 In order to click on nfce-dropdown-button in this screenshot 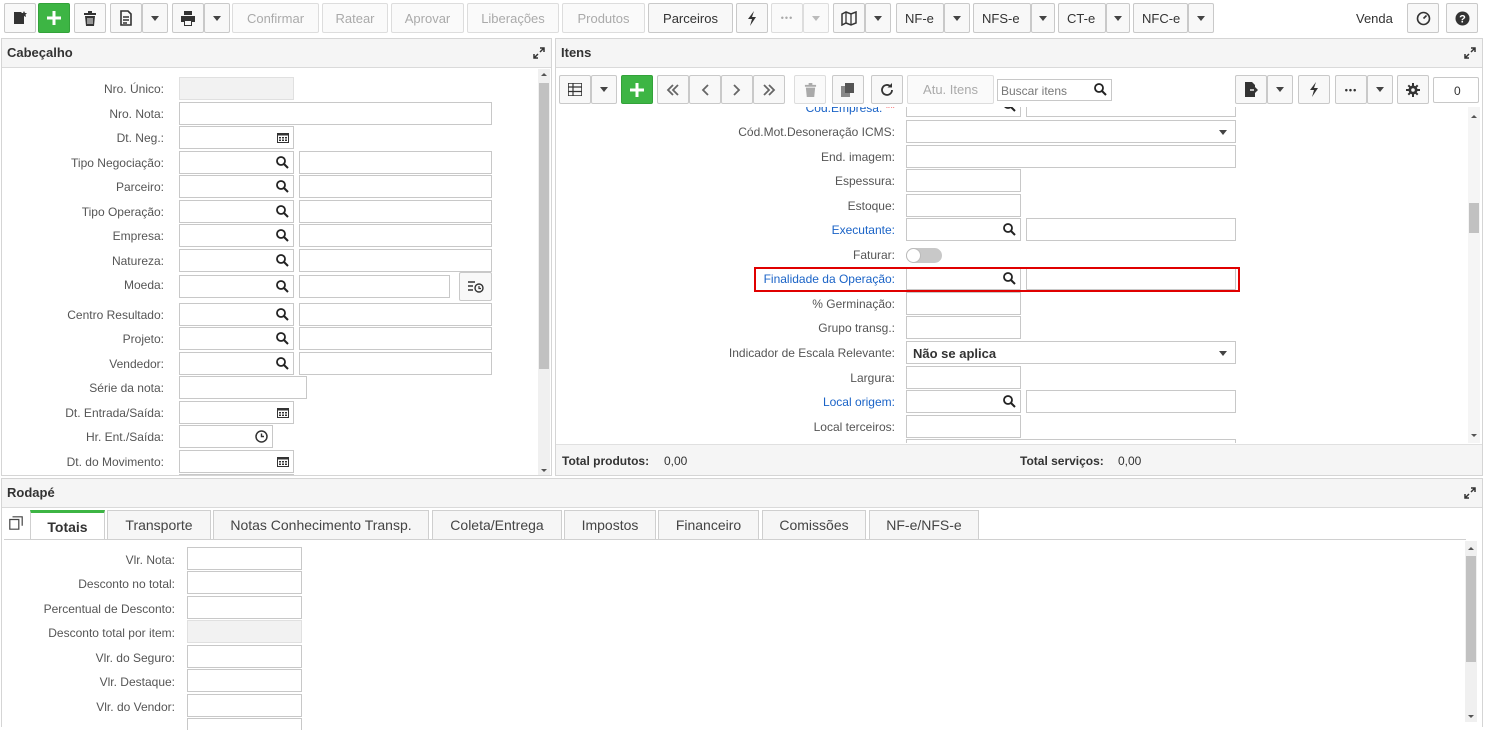, I will do `click(1201, 18)`.